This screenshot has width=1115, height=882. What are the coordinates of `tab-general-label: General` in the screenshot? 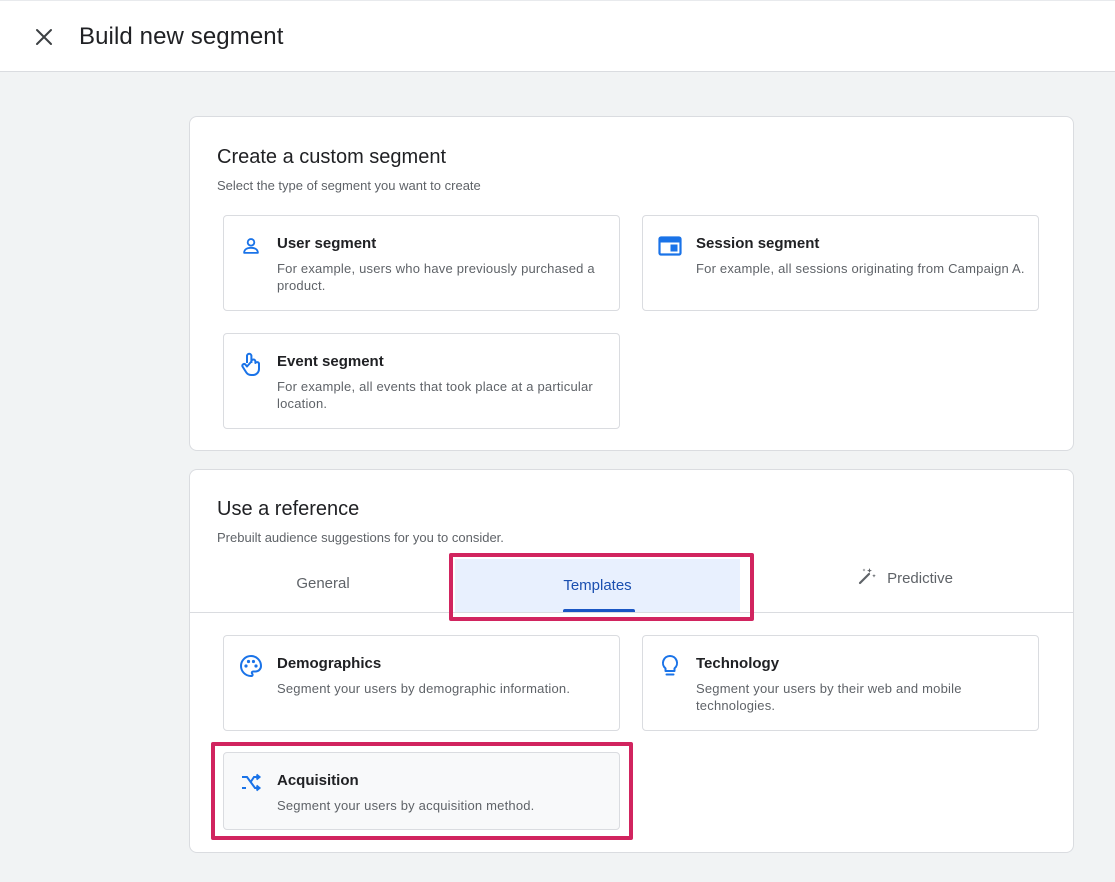 It's located at (323, 583).